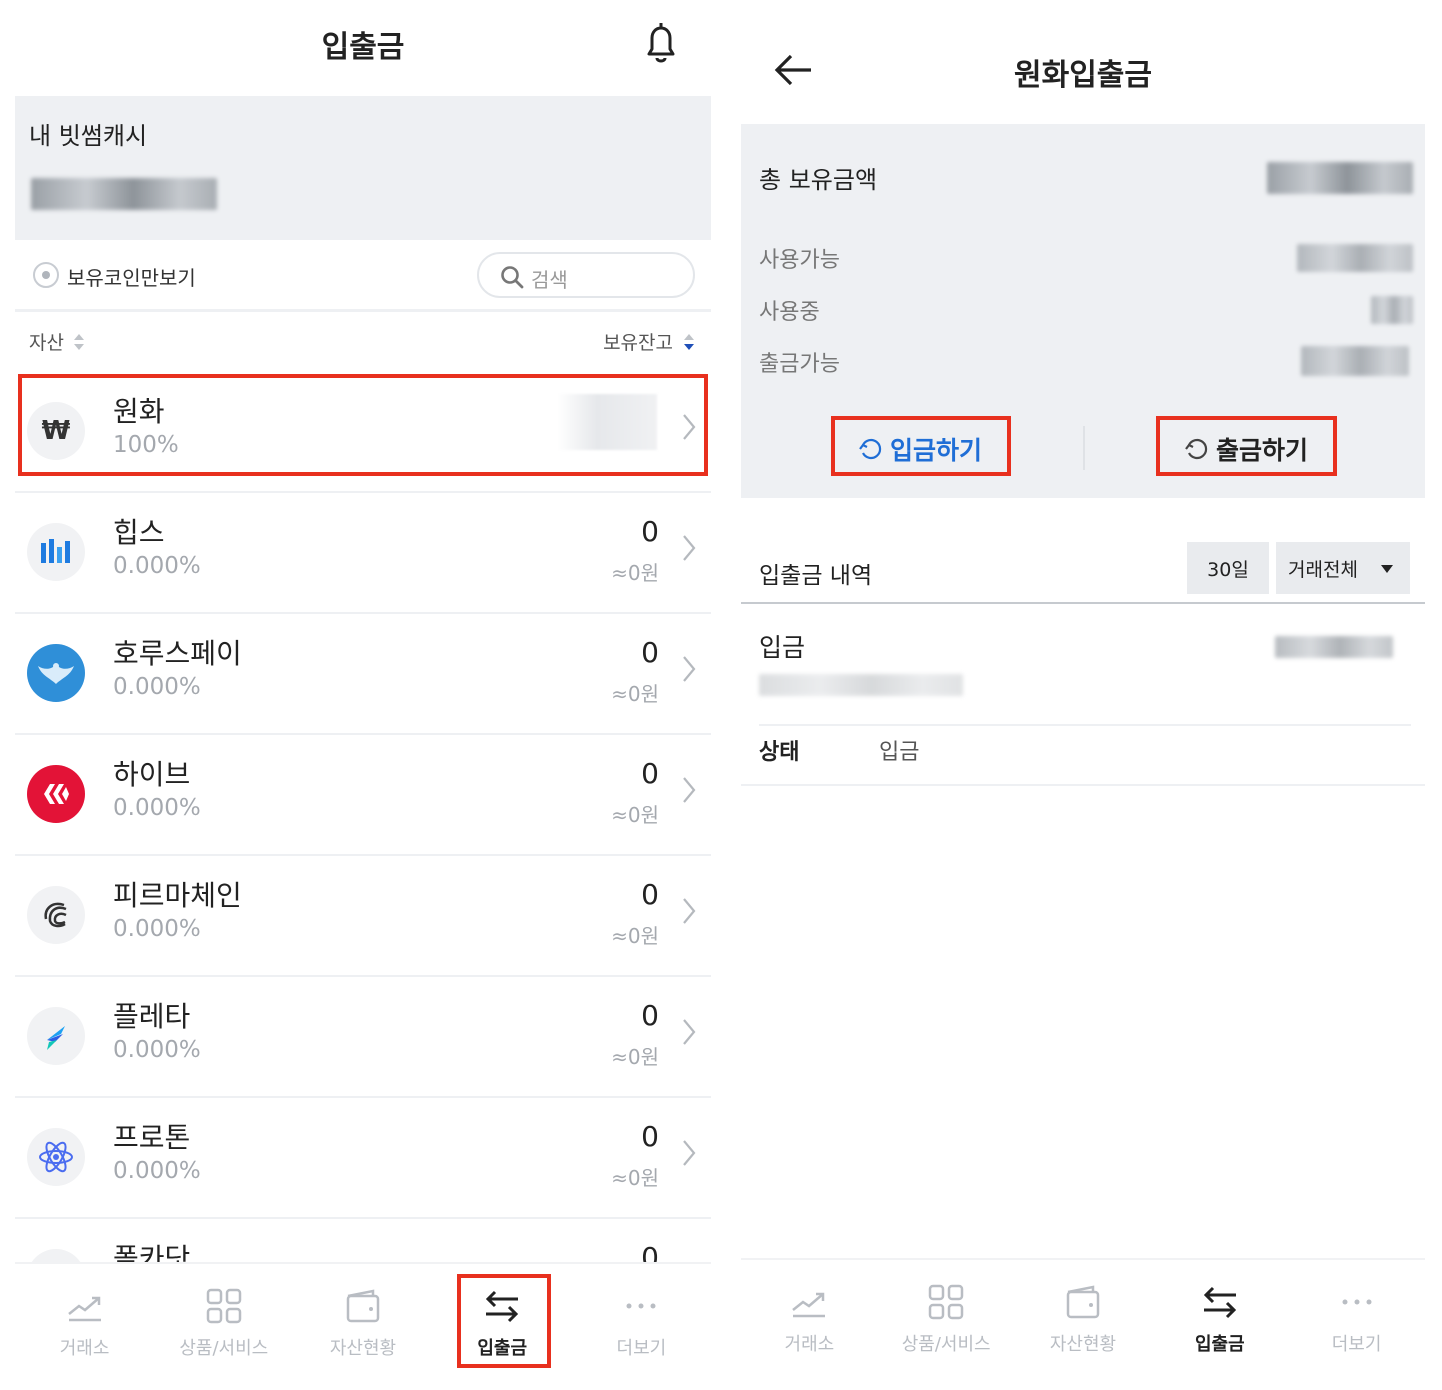  I want to click on type-filter-dropdown: 거래전체, so click(1343, 568).